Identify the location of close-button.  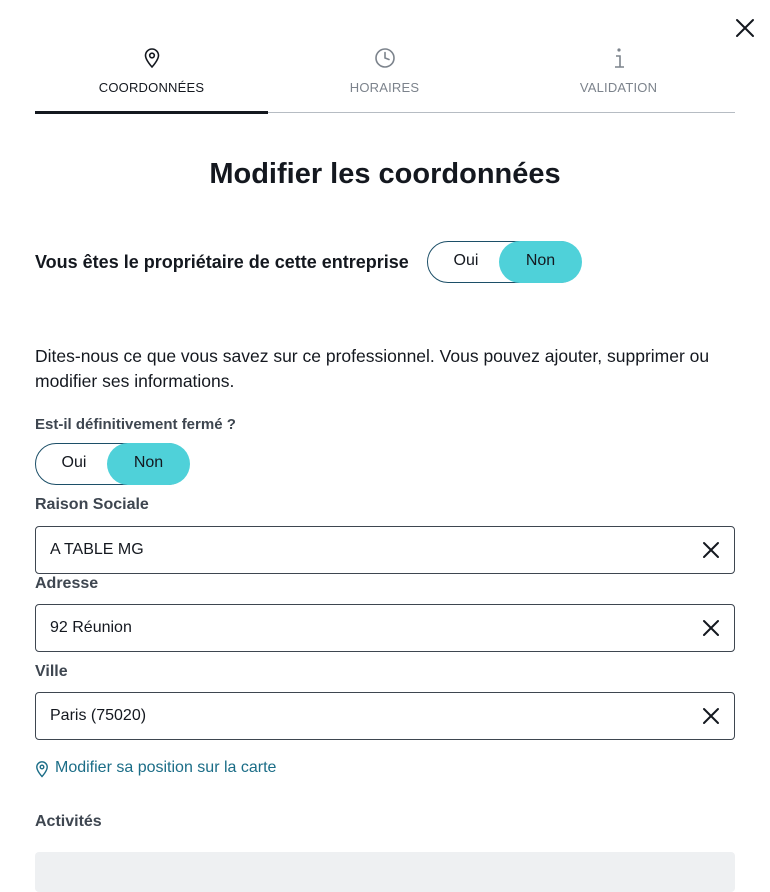
(745, 28).